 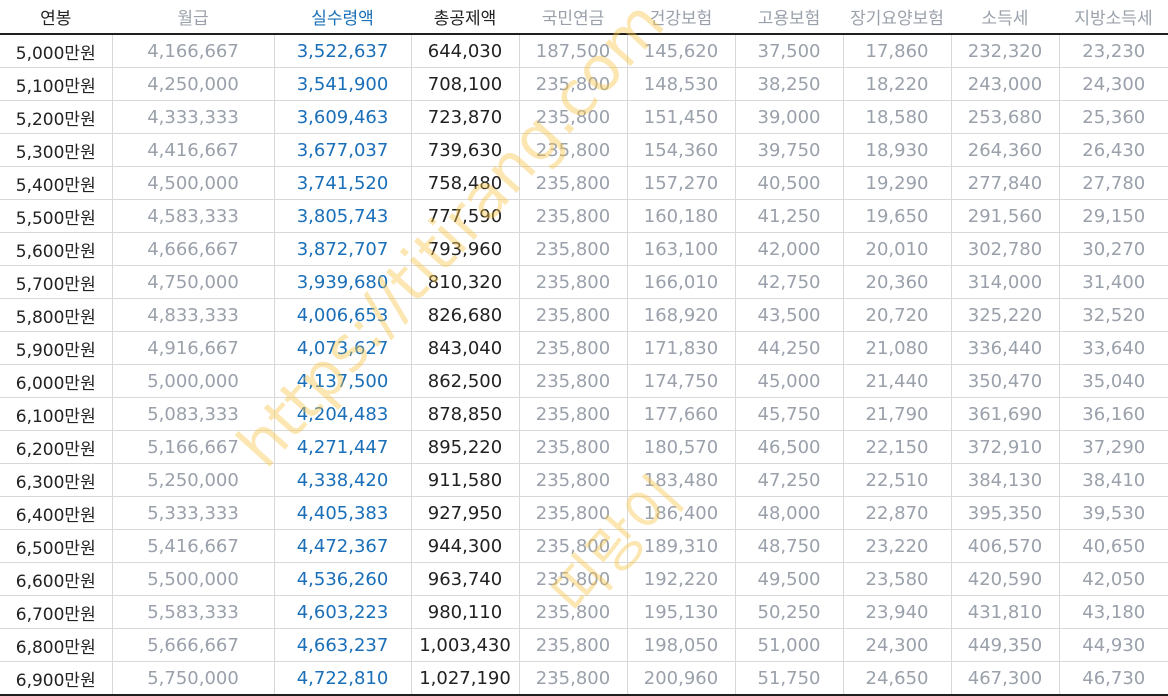 What do you see at coordinates (789, 348) in the screenshot?
I see `cell-employment-insurance: 44,250` at bounding box center [789, 348].